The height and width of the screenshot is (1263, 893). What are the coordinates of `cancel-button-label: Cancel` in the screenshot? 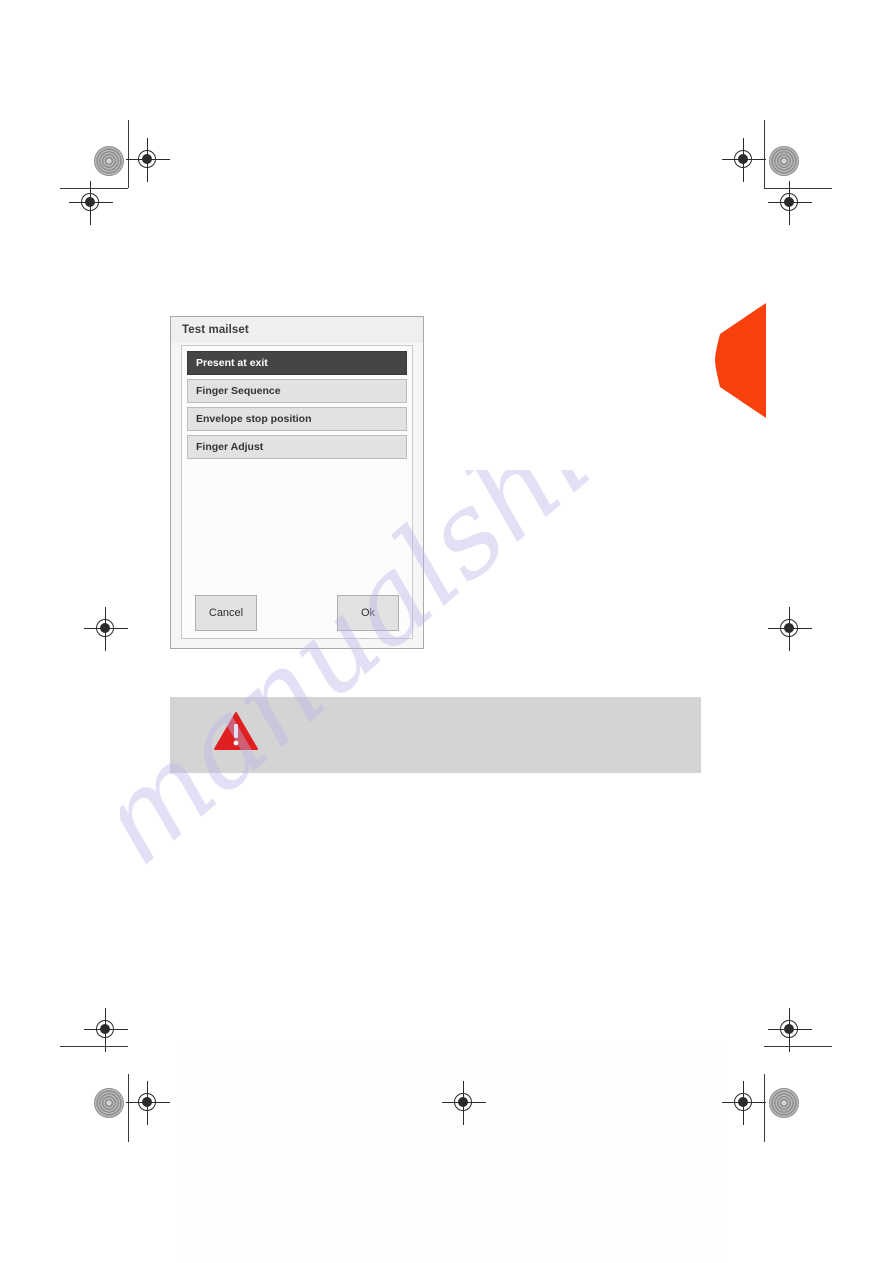 It's located at (226, 613).